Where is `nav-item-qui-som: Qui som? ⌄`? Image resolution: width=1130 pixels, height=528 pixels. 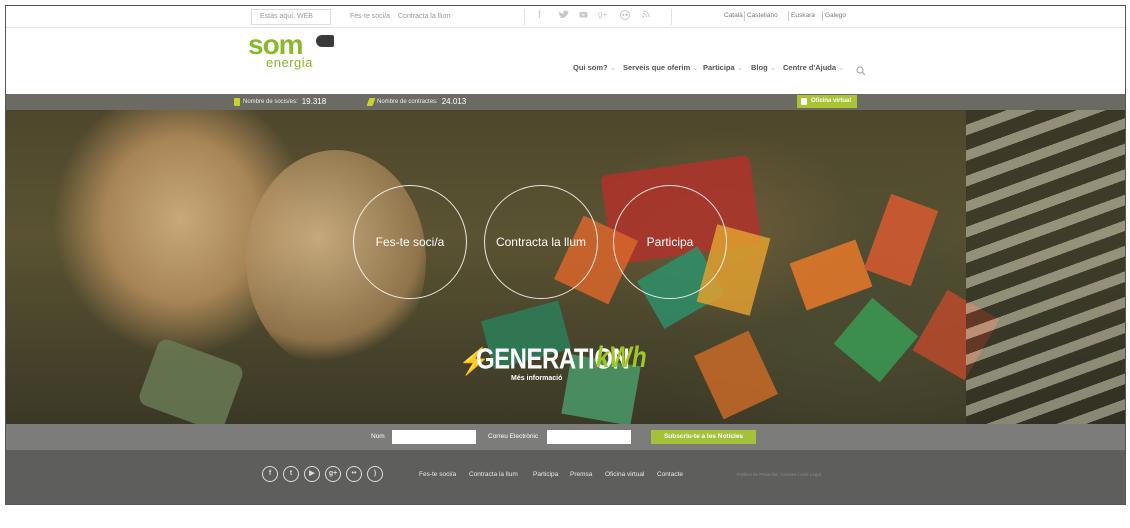 nav-item-qui-som: Qui som? ⌄ is located at coordinates (594, 67).